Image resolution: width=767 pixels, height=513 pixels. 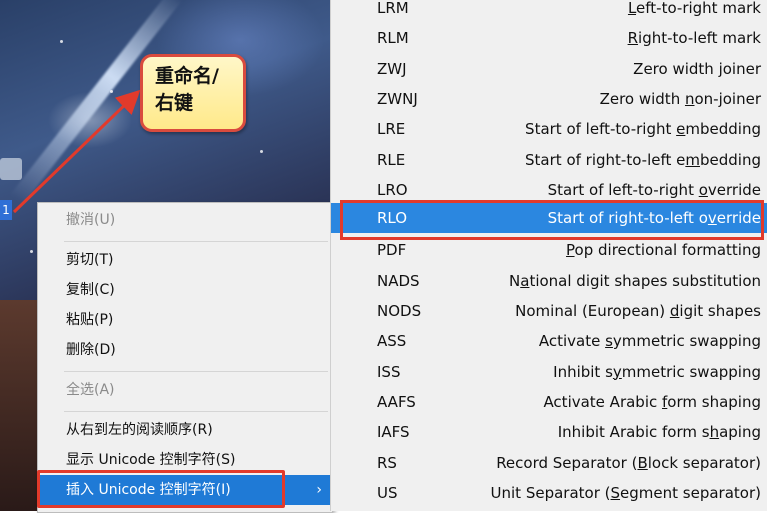 What do you see at coordinates (626, 493) in the screenshot?
I see `control-description: Unit Separator (Segment separator)` at bounding box center [626, 493].